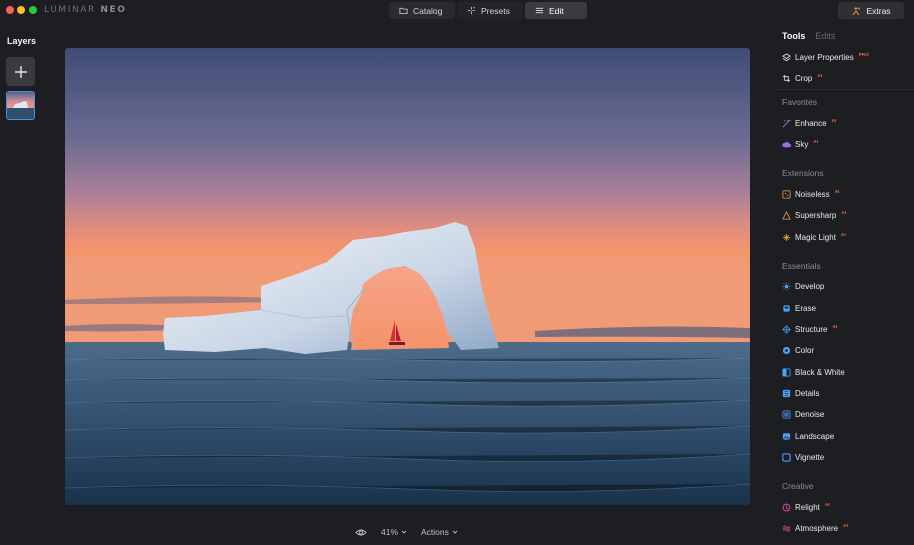 The height and width of the screenshot is (545, 914). I want to click on tool-label: Develop, so click(810, 286).